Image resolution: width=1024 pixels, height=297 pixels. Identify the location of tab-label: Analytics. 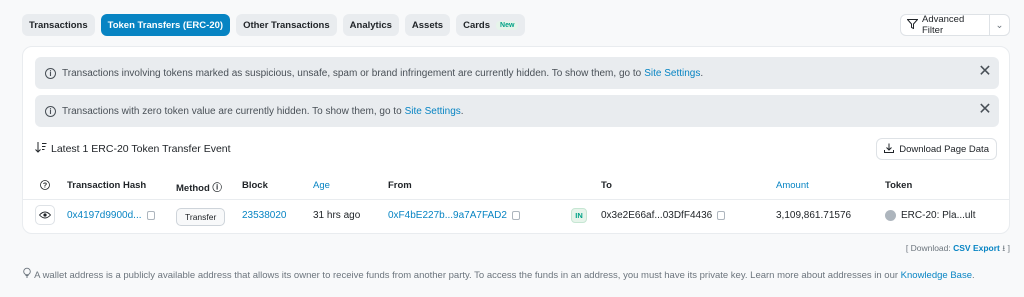
(370, 25).